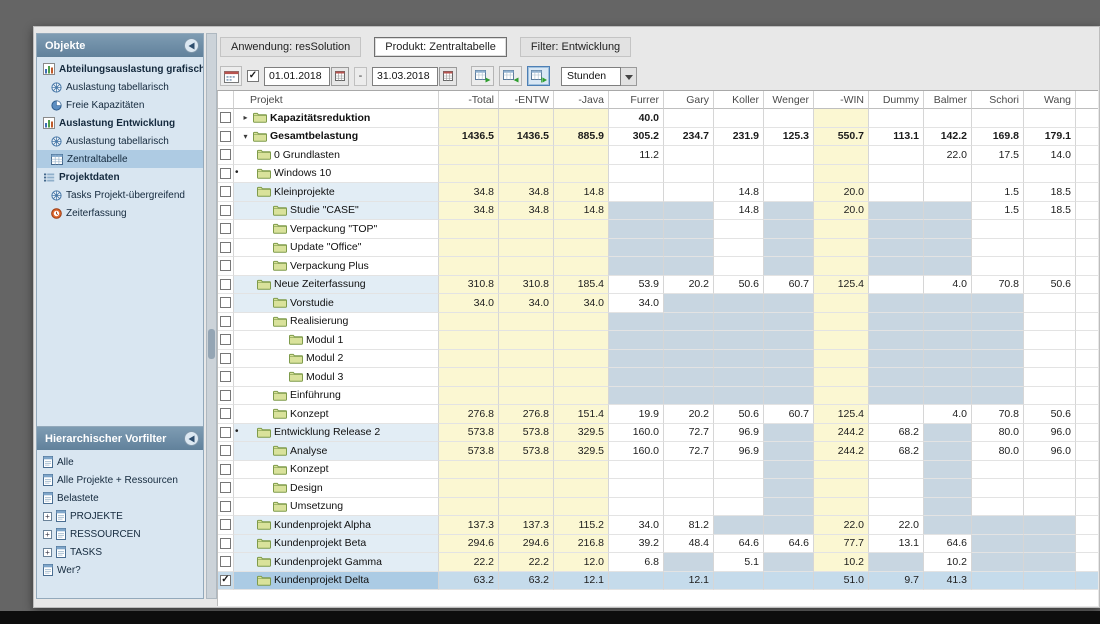 Image resolution: width=1100 pixels, height=624 pixels. Describe the element at coordinates (636, 414) in the screenshot. I see `value-cell: 19.9` at that location.